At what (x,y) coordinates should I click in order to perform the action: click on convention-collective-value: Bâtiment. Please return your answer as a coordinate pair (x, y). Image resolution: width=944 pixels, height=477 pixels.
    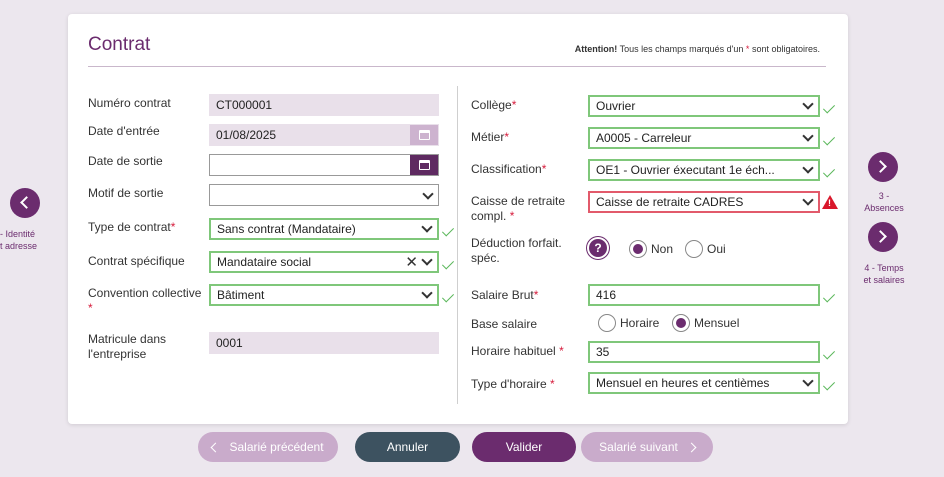
    Looking at the image, I should click on (241, 295).